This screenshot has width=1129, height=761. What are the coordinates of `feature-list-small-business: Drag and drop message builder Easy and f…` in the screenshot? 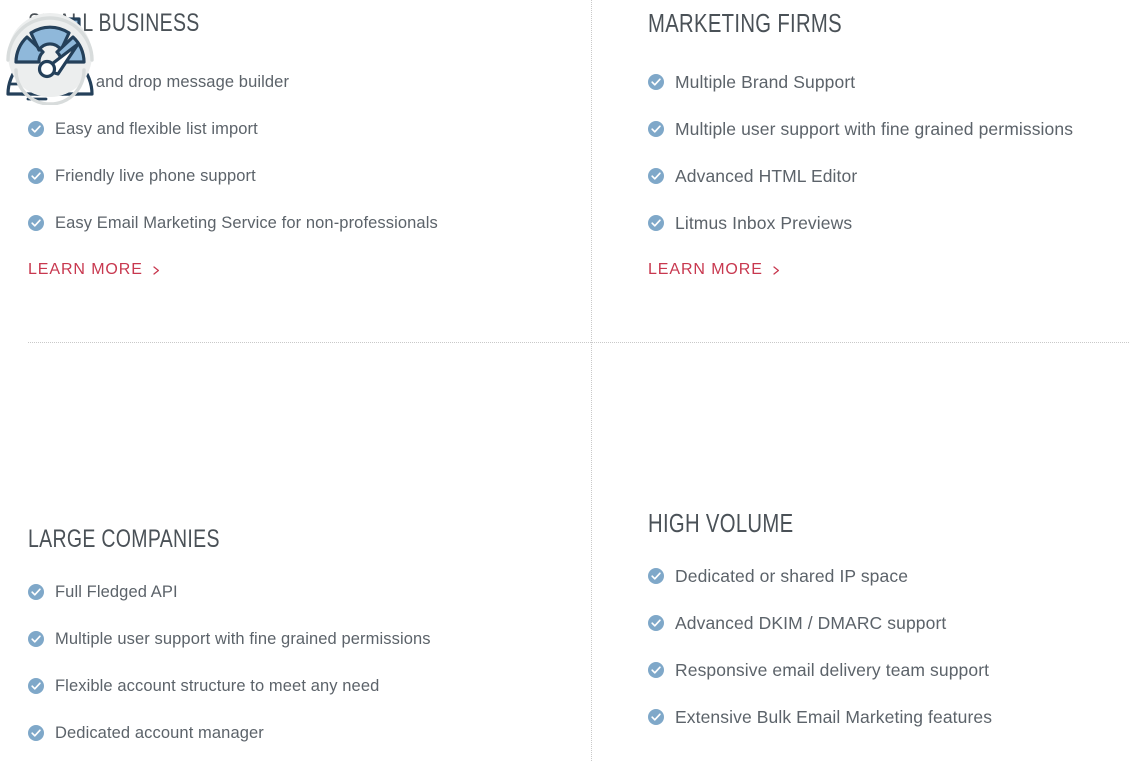 It's located at (300, 152).